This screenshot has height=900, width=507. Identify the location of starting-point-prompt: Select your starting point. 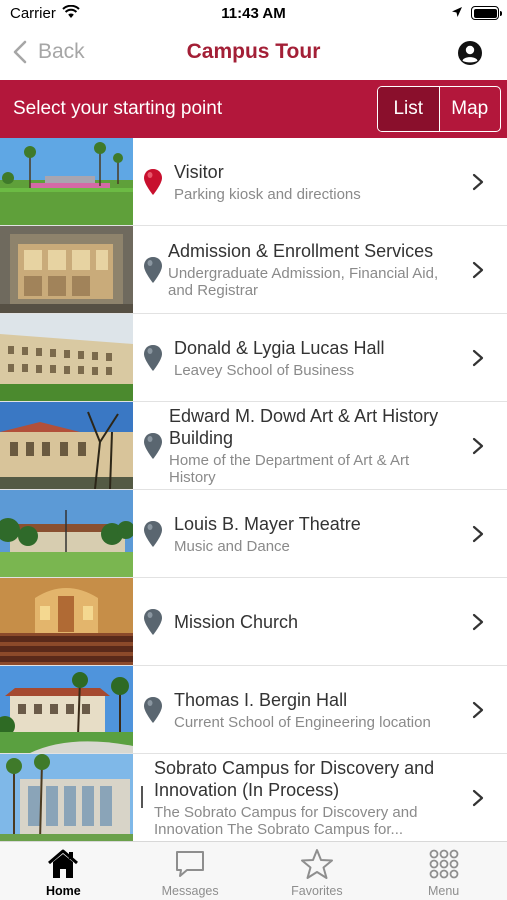
(118, 108).